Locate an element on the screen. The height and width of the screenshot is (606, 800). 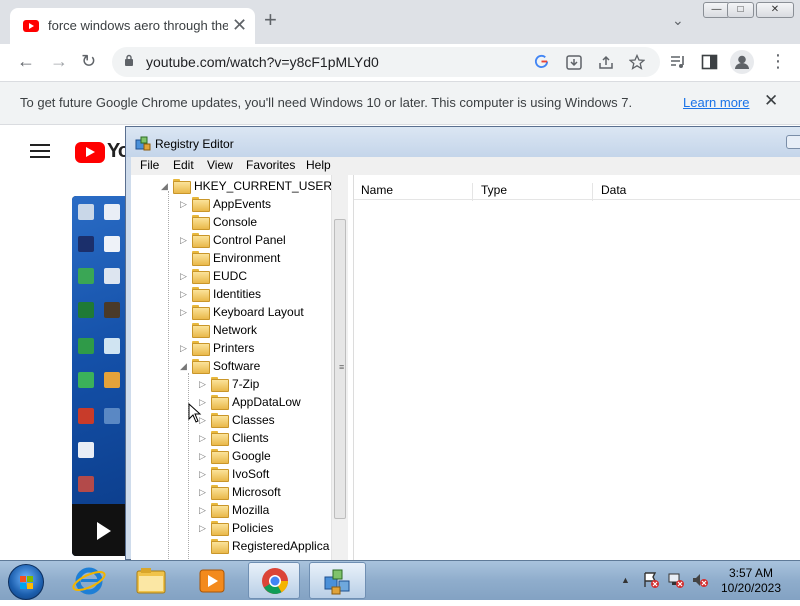
tab-close-icon: ✕ is located at coordinates (239, 25).